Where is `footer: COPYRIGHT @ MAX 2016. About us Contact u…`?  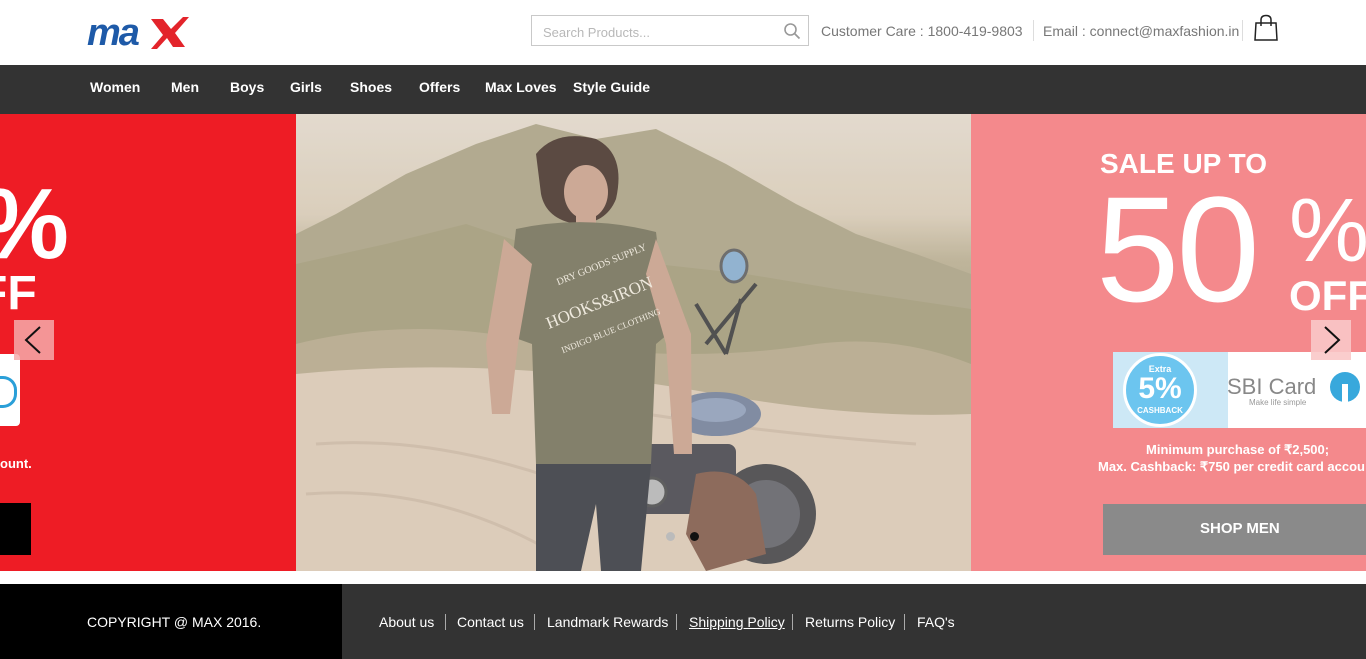 footer: COPYRIGHT @ MAX 2016. About us Contact u… is located at coordinates (683, 621).